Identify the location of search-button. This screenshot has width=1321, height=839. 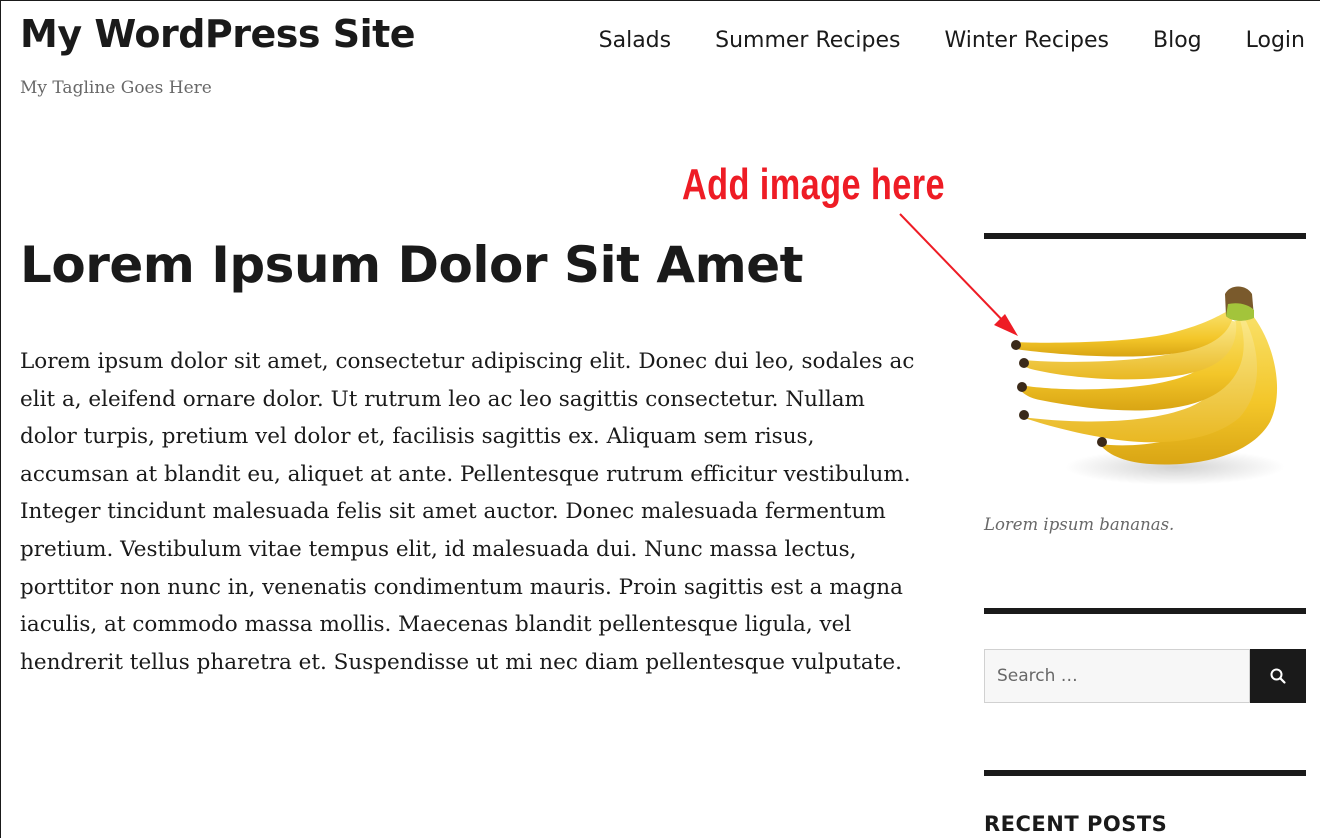
(1278, 676).